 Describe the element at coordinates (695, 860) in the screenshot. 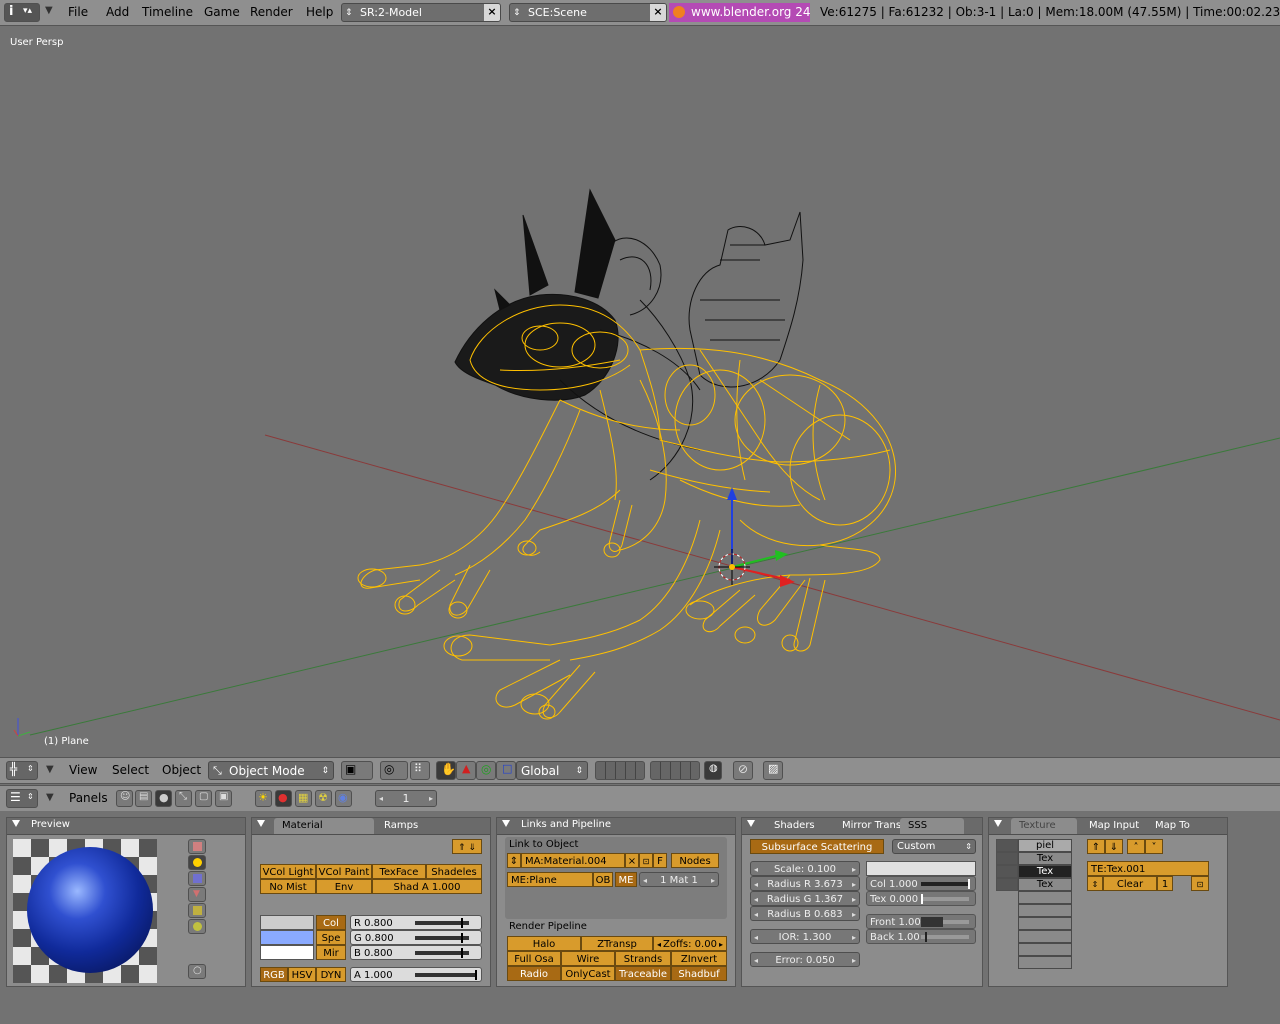

I see `nodes-toggle: Nodes` at that location.